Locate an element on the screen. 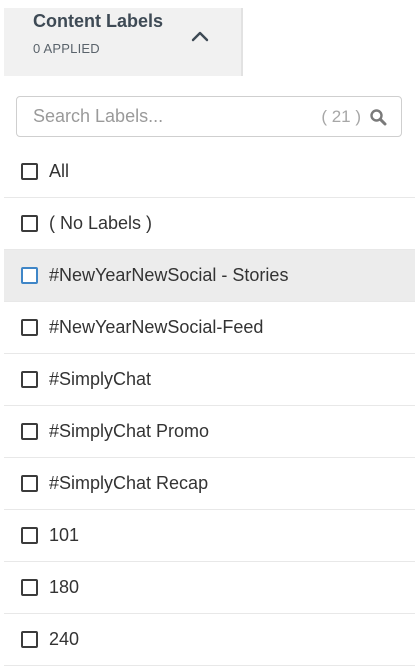  label-text: #NewYearNewSocial-Feed is located at coordinates (156, 327).